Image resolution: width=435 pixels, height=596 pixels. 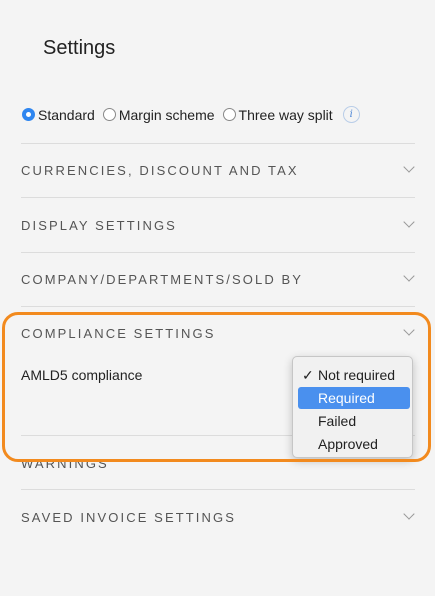 What do you see at coordinates (118, 333) in the screenshot?
I see `section-compliance-label: COMPLIANCE SETTINGS` at bounding box center [118, 333].